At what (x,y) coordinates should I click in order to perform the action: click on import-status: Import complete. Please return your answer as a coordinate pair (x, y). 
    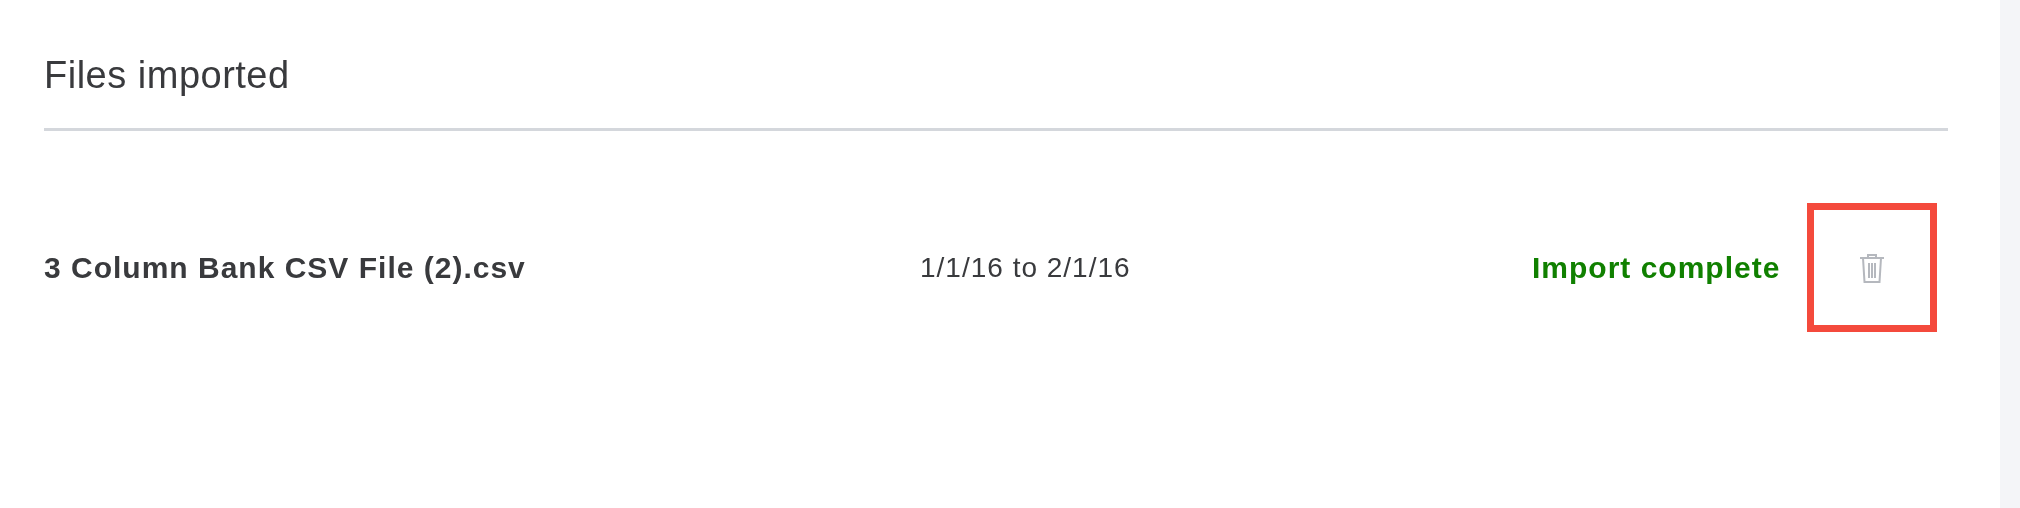
    Looking at the image, I should click on (1656, 267).